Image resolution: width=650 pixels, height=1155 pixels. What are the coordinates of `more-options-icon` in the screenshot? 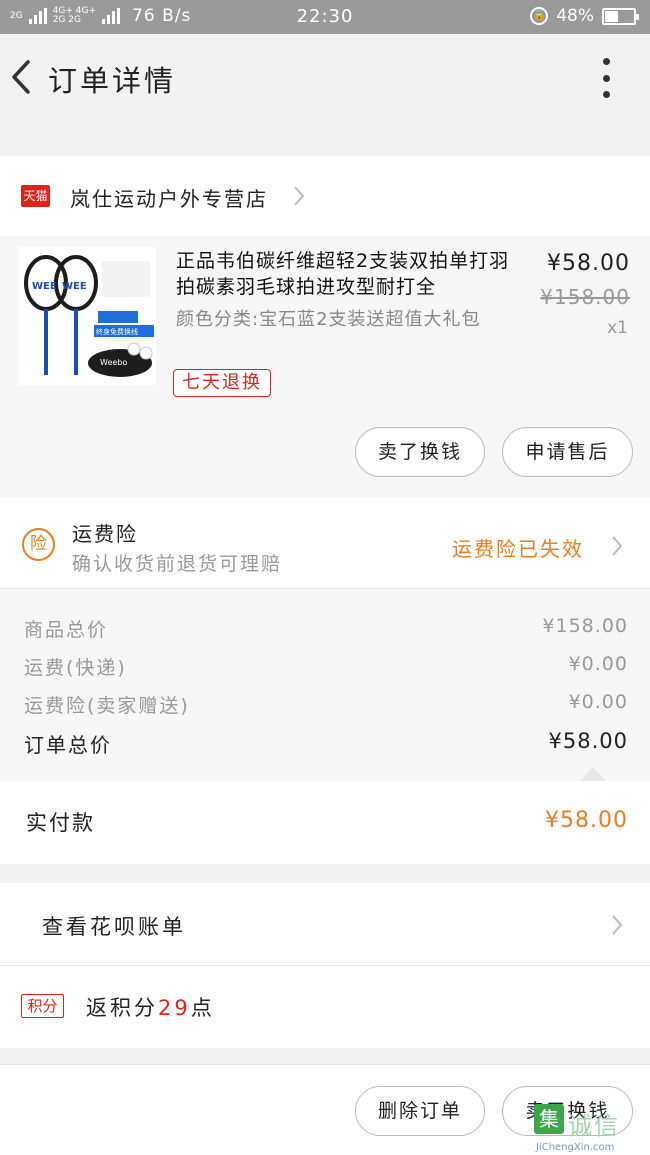 It's located at (606, 78).